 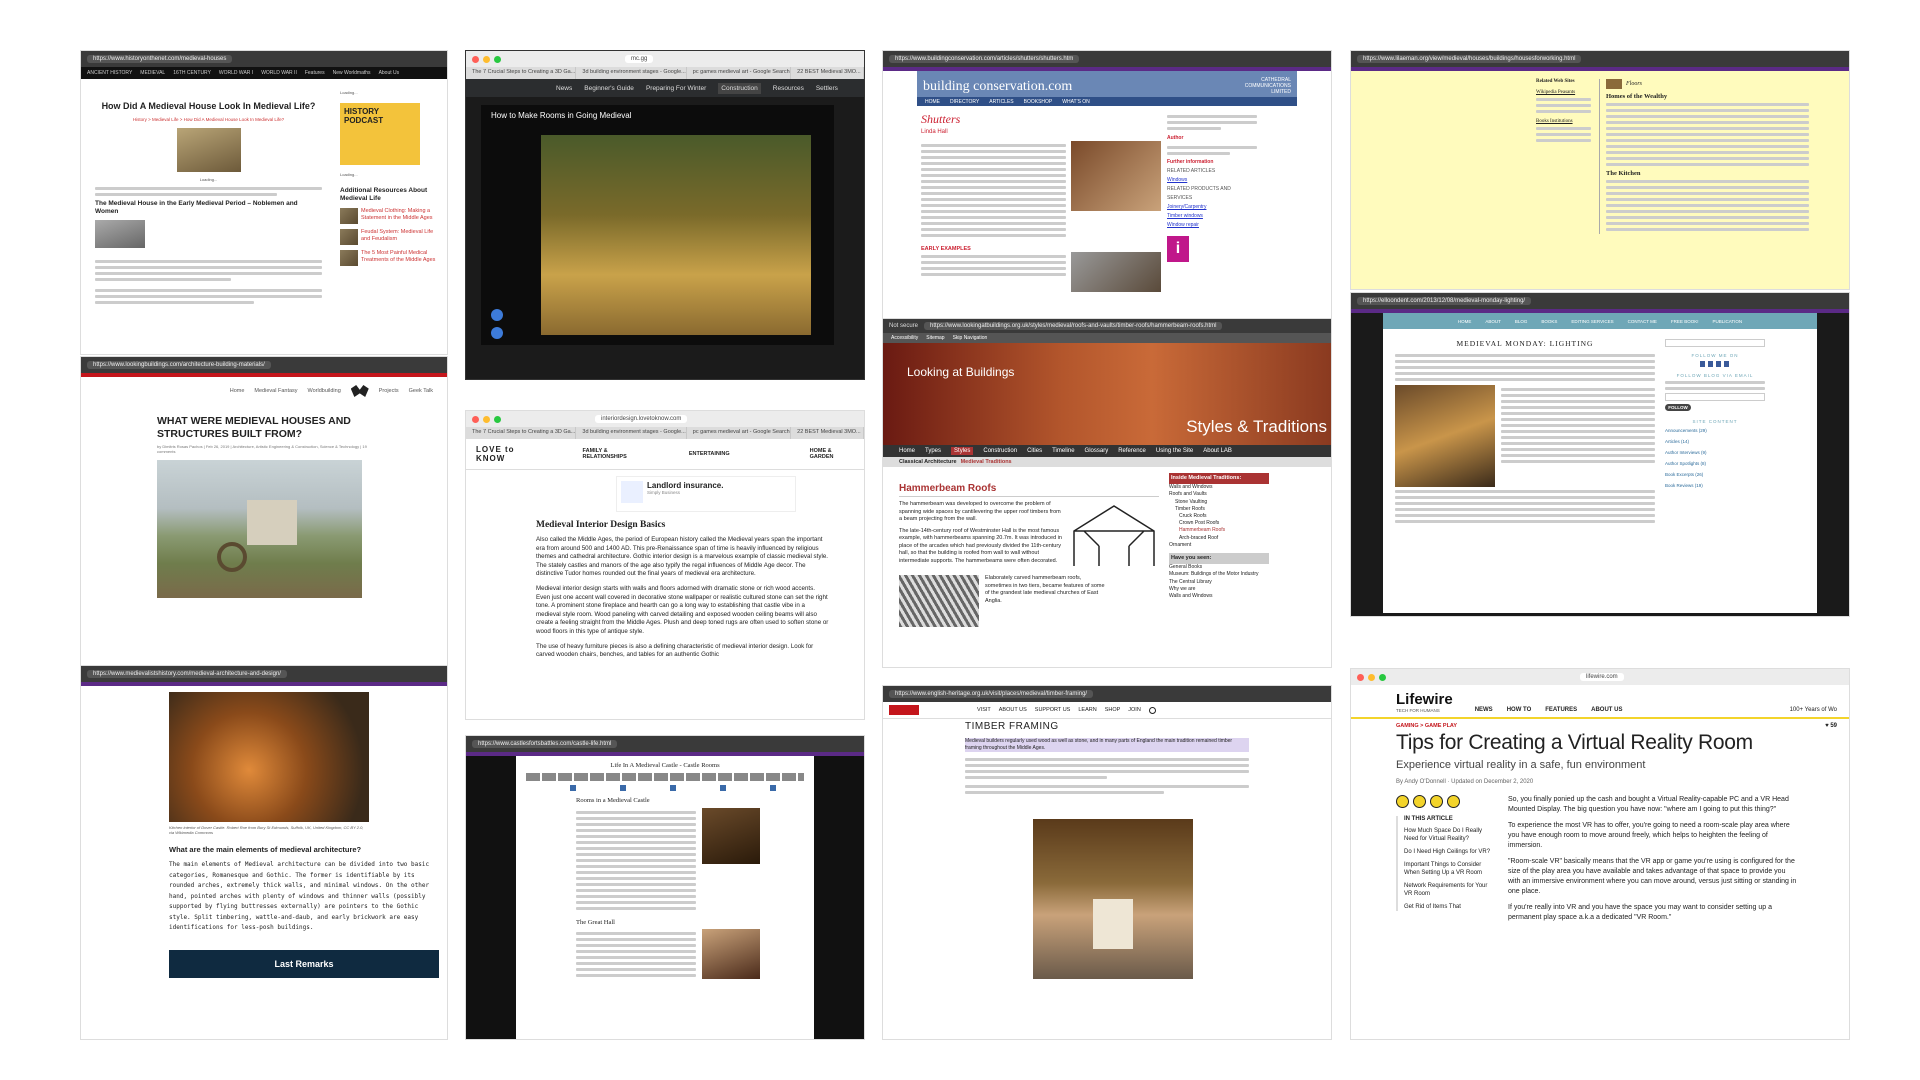 What do you see at coordinates (1727, 321) in the screenshot?
I see `nav-item: PUBLICATION` at bounding box center [1727, 321].